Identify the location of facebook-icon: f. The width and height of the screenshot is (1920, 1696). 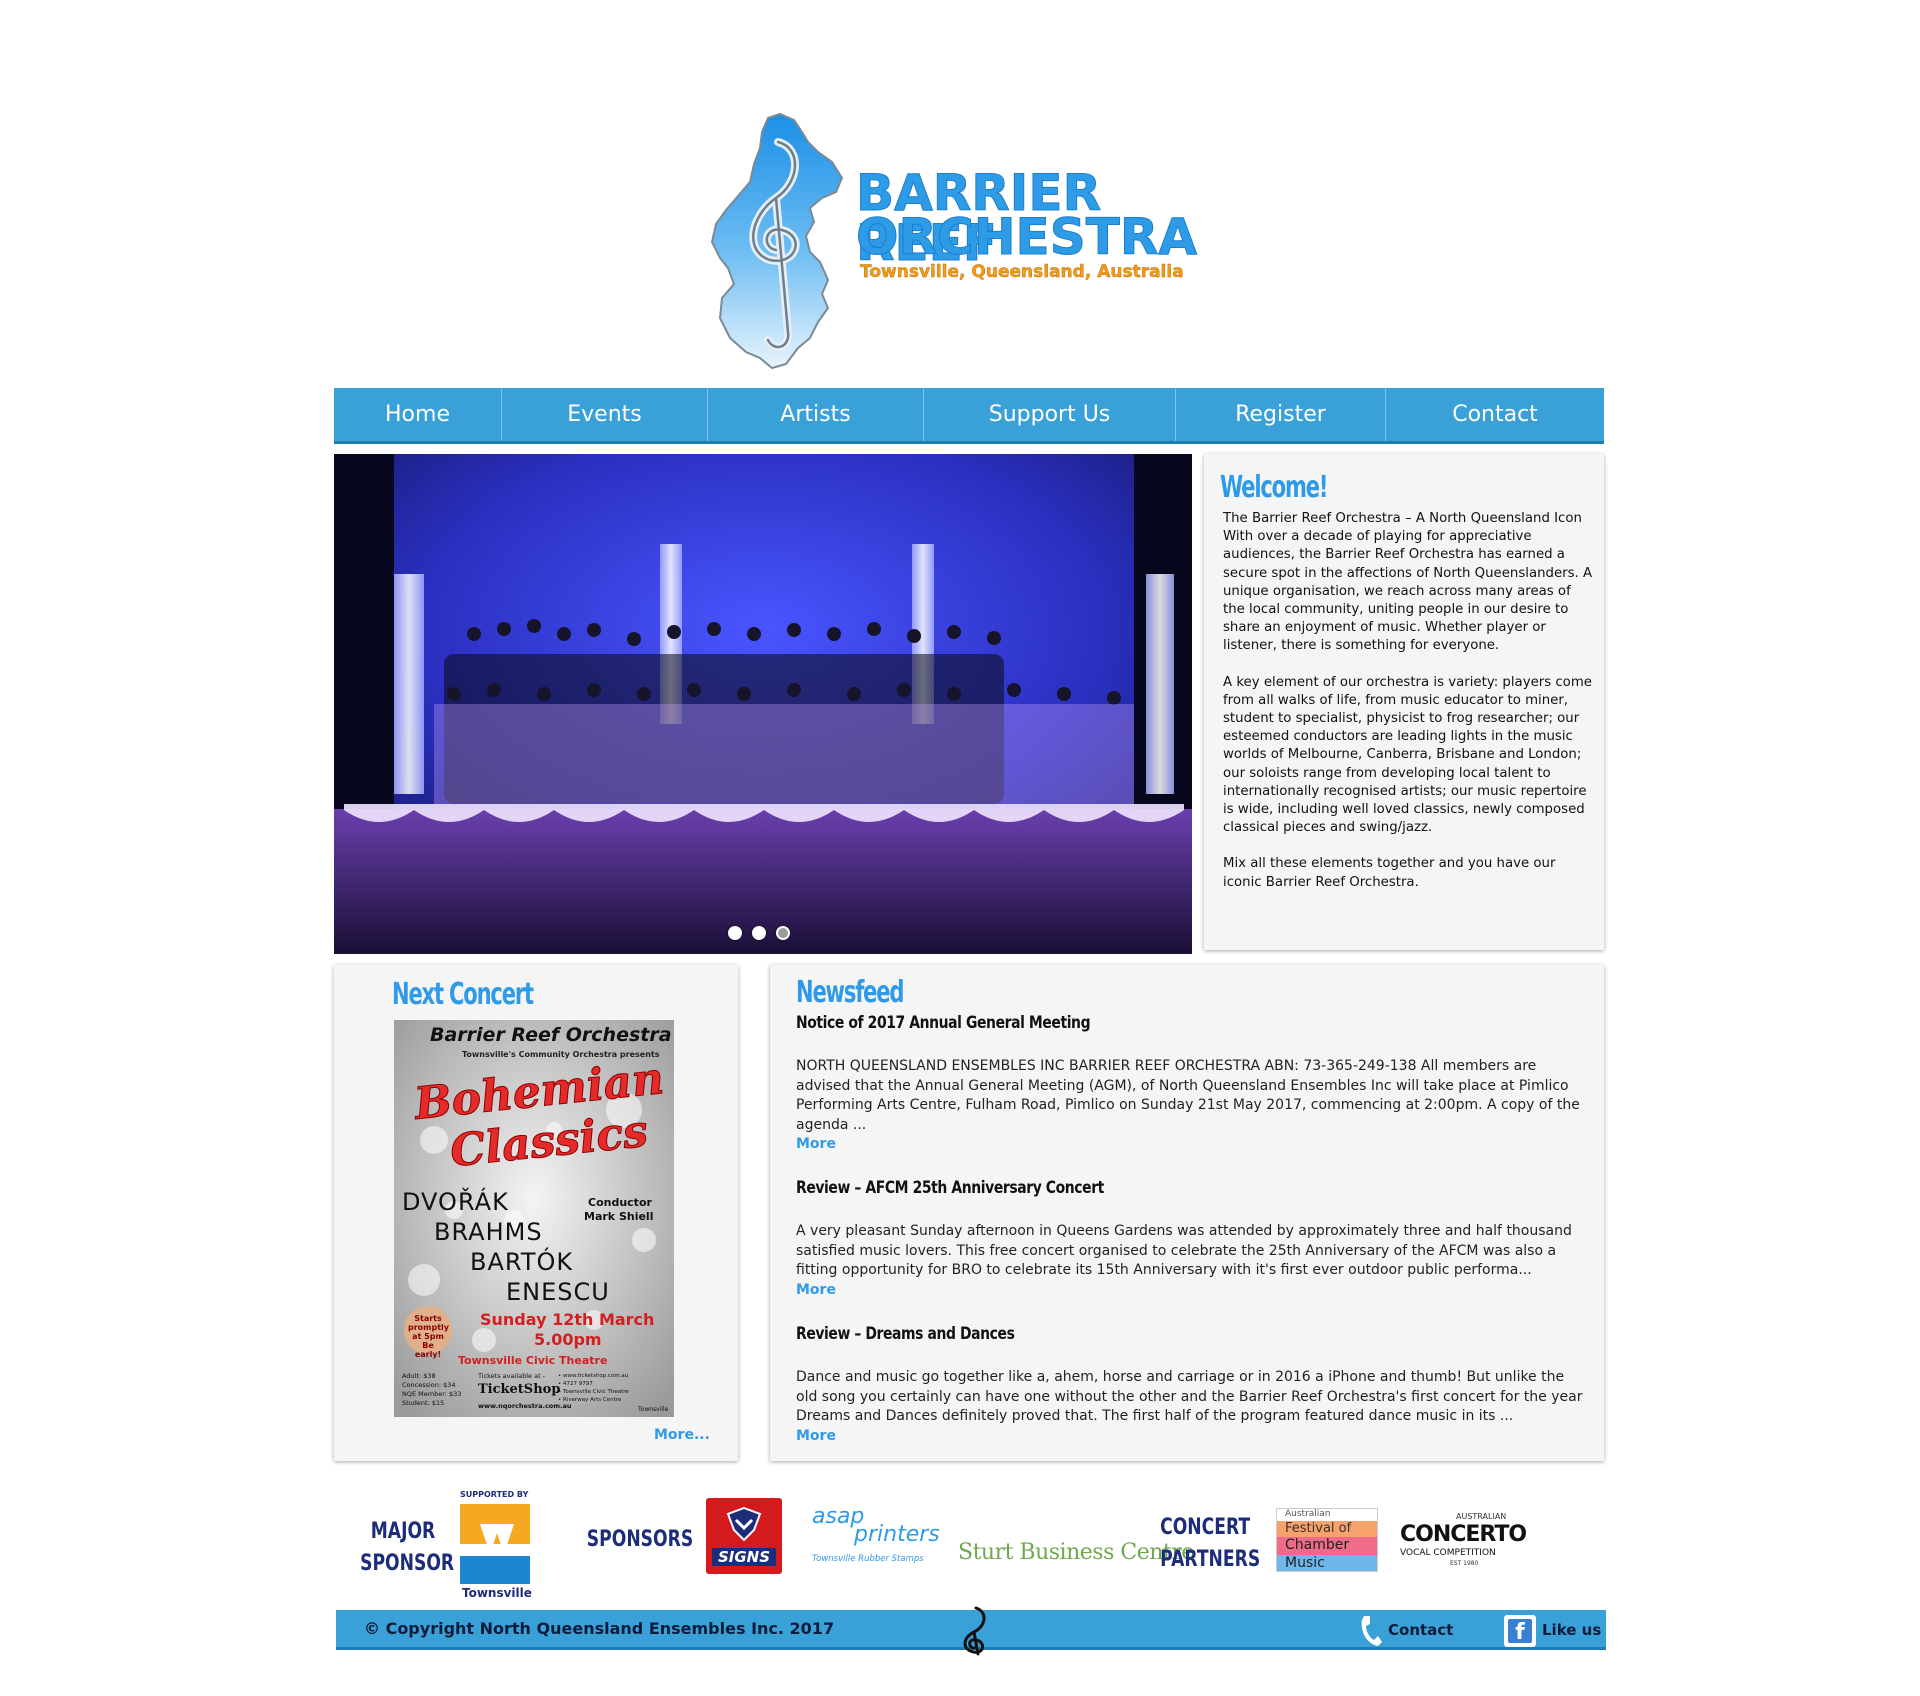
(1520, 1631).